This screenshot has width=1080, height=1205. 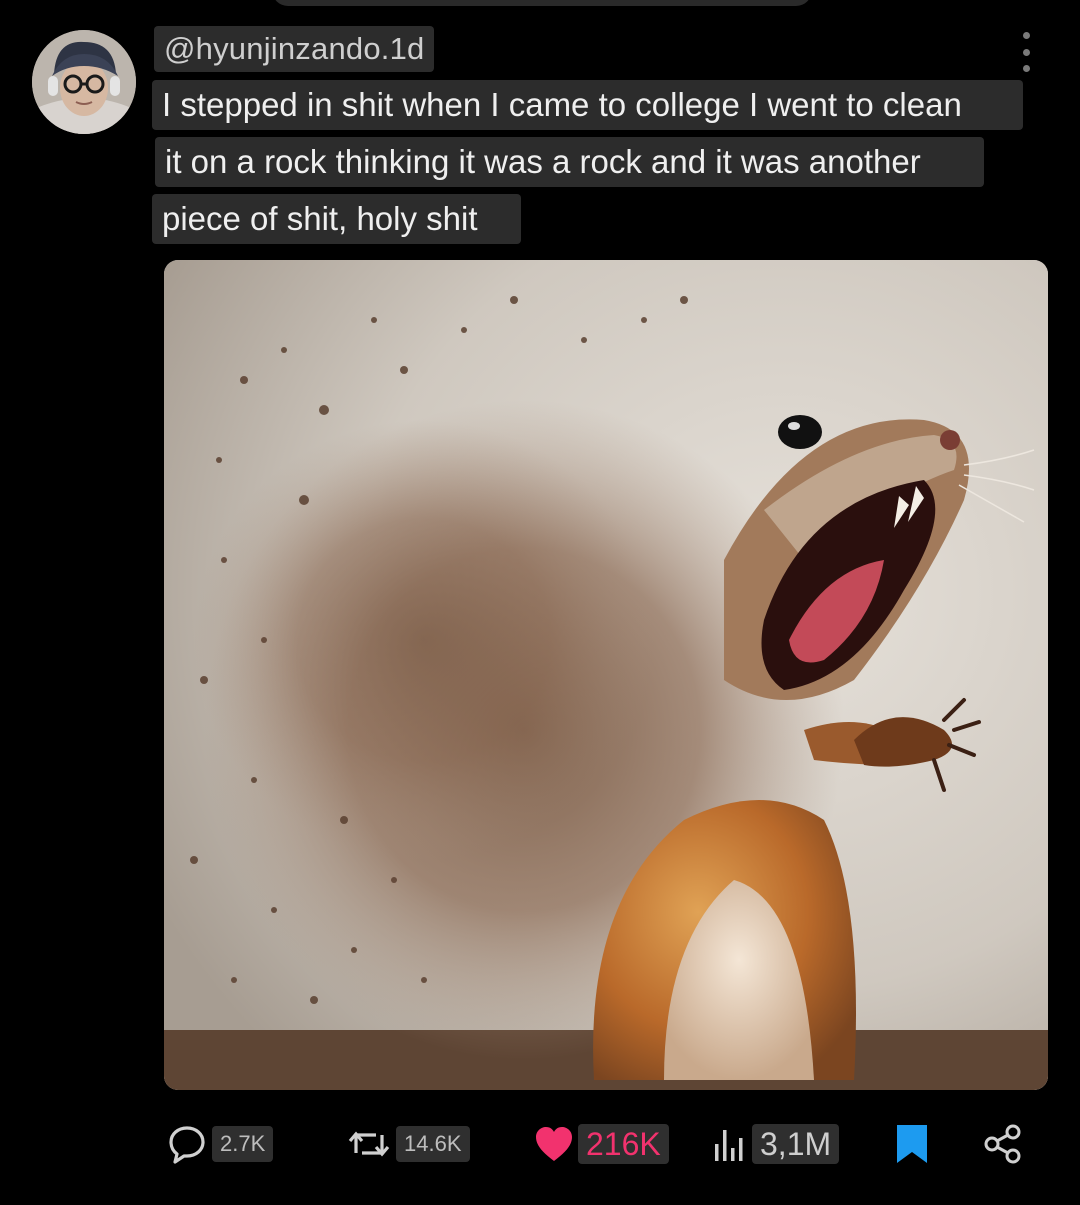 I want to click on reply-count: 2.7K, so click(x=243, y=1144).